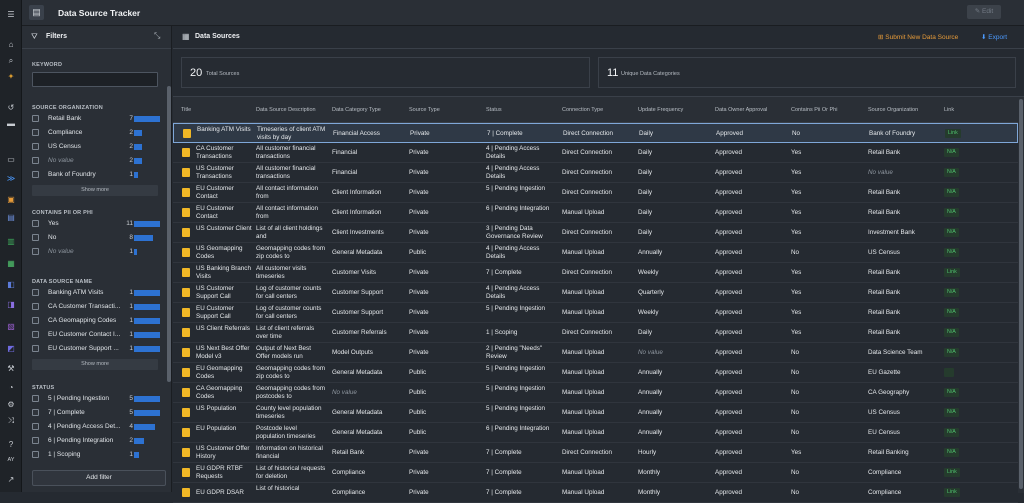 Image resolution: width=1024 pixels, height=503 pixels. I want to click on tool-icon-7: ▧, so click(11, 326).